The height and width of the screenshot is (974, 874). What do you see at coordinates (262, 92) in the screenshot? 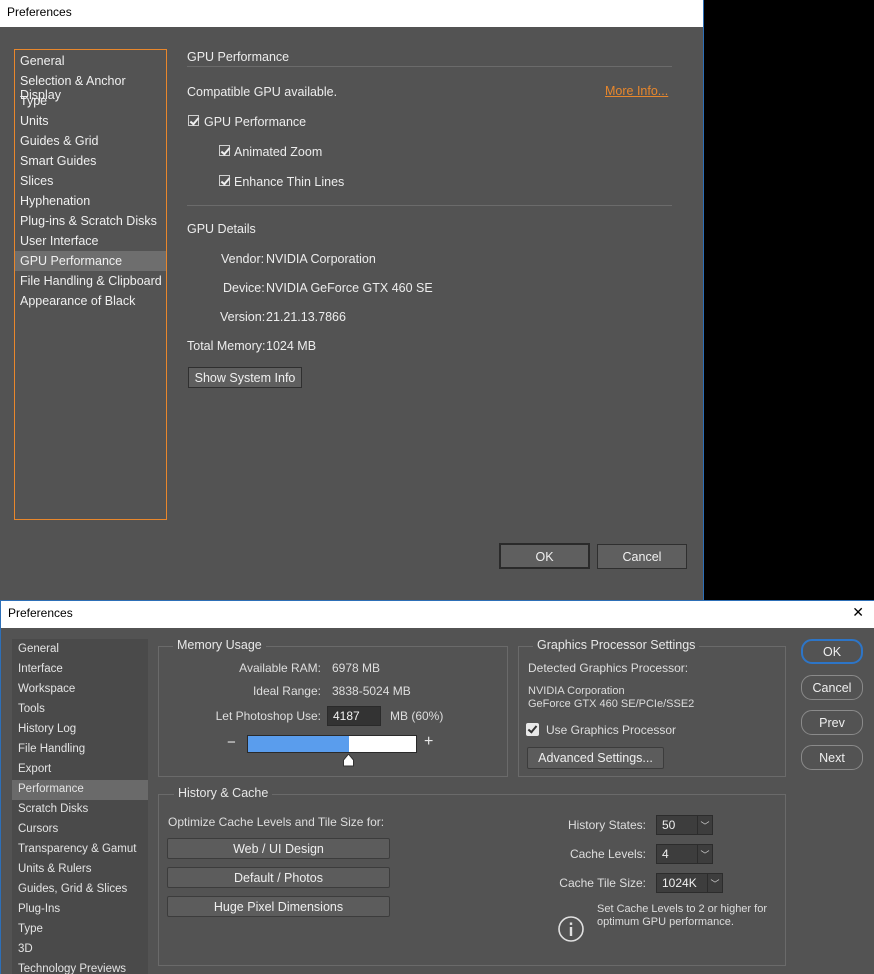
I see `compatible-gpu-text: Compatible GPU available.` at bounding box center [262, 92].